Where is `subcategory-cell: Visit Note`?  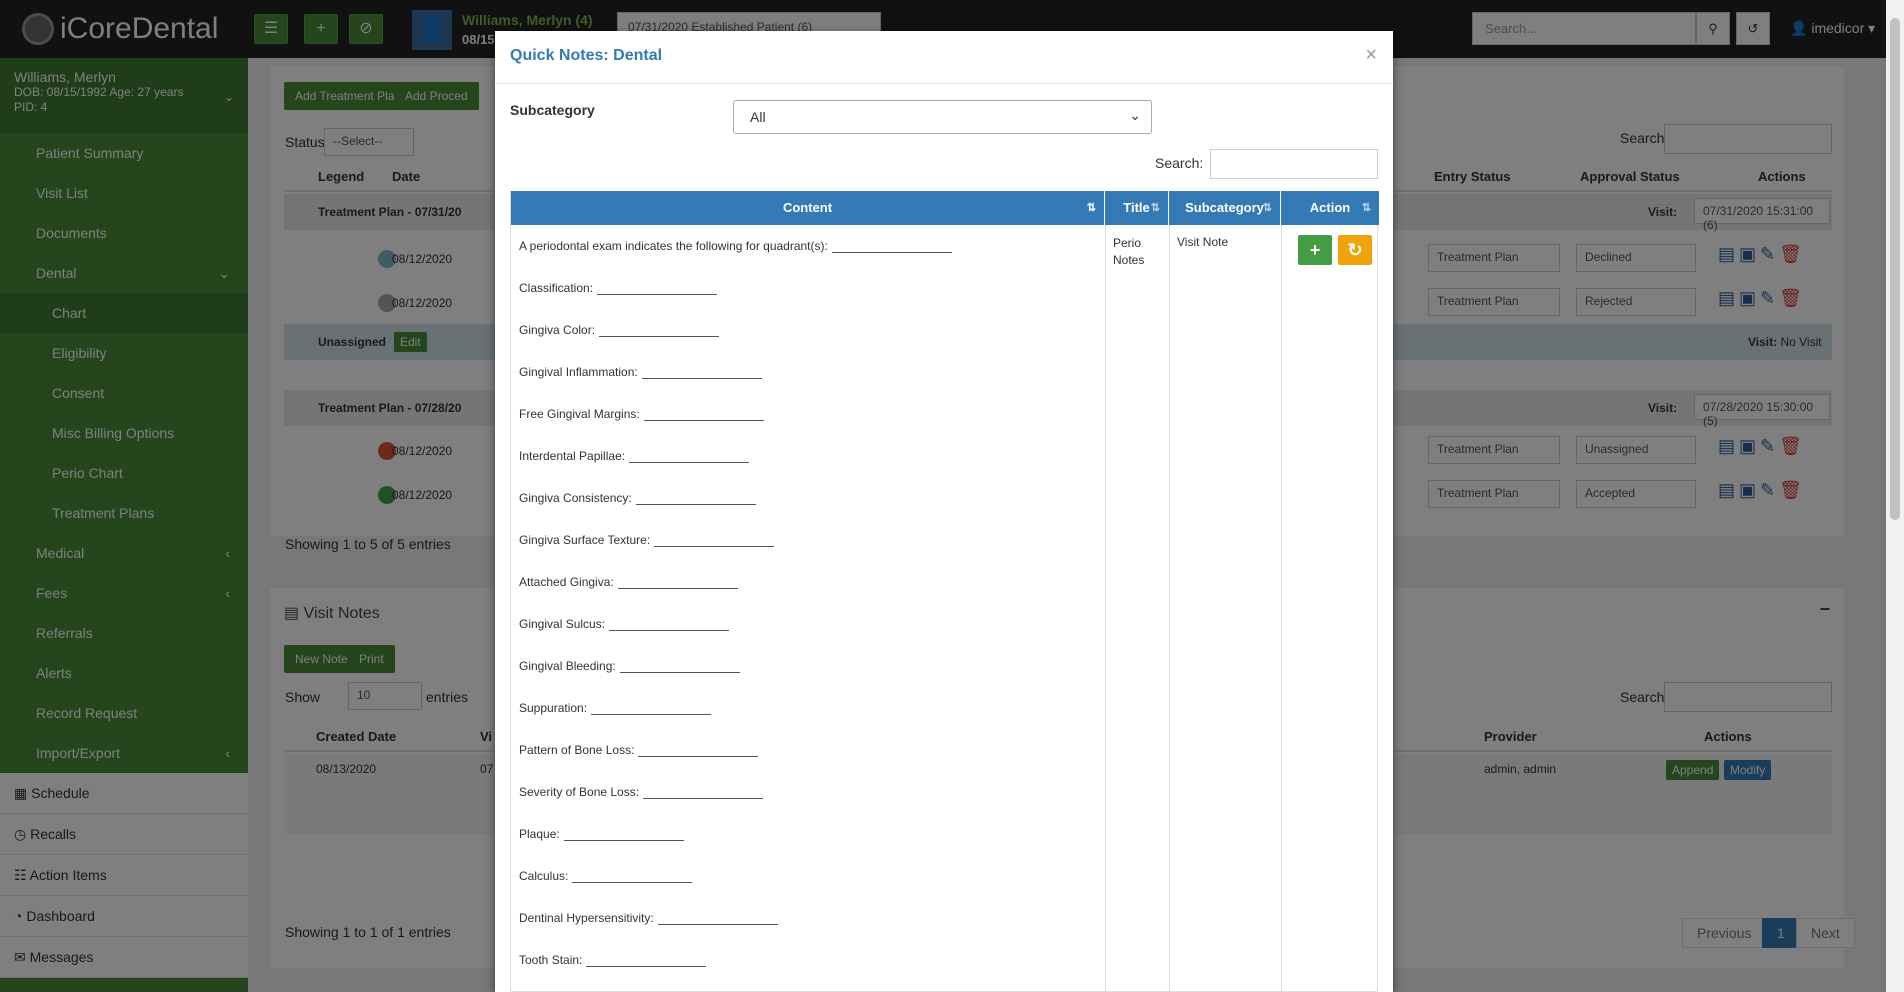
subcategory-cell: Visit Note is located at coordinates (1203, 242).